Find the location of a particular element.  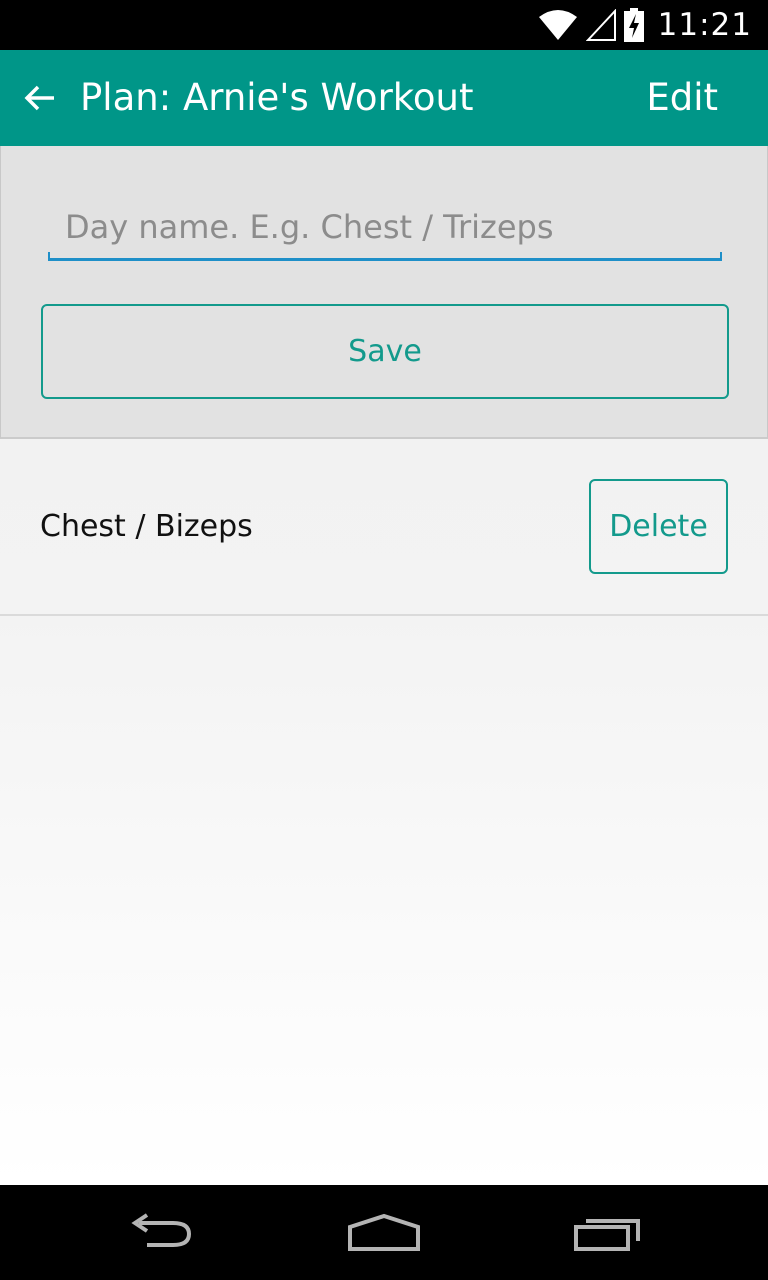

action-bar: Plan: Arnie's Workout Edit is located at coordinates (384, 98).